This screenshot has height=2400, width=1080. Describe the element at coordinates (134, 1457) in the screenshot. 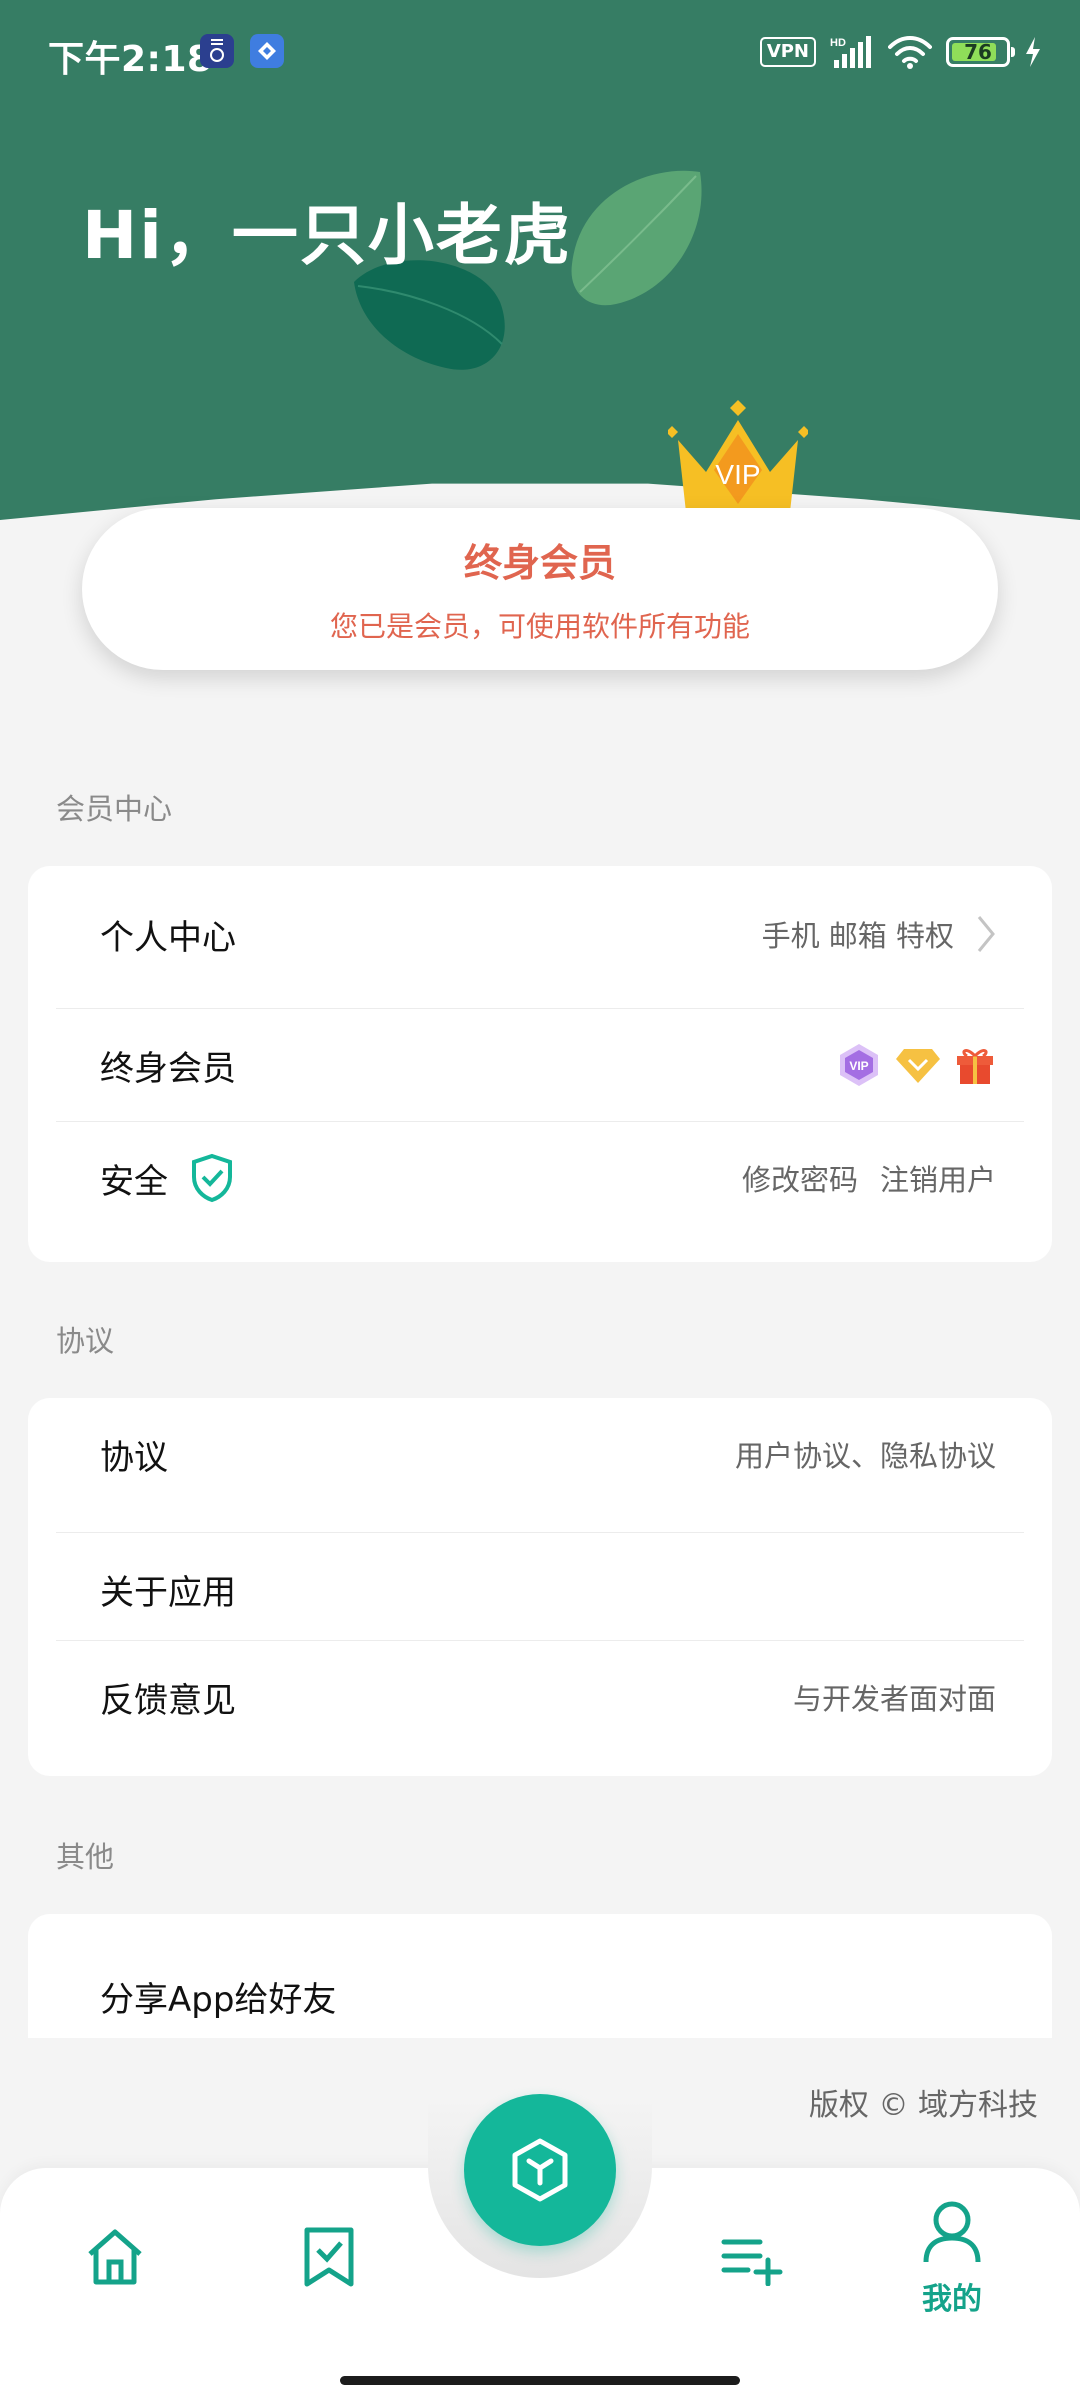

I see `row-agreements-label: 协议` at that location.